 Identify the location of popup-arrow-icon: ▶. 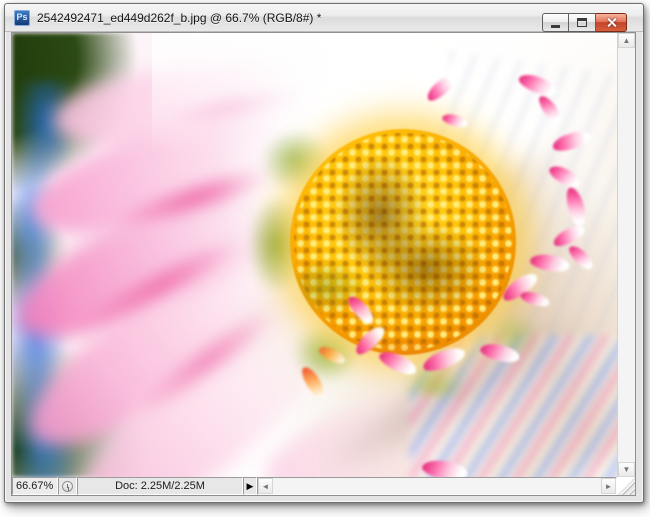
(250, 485).